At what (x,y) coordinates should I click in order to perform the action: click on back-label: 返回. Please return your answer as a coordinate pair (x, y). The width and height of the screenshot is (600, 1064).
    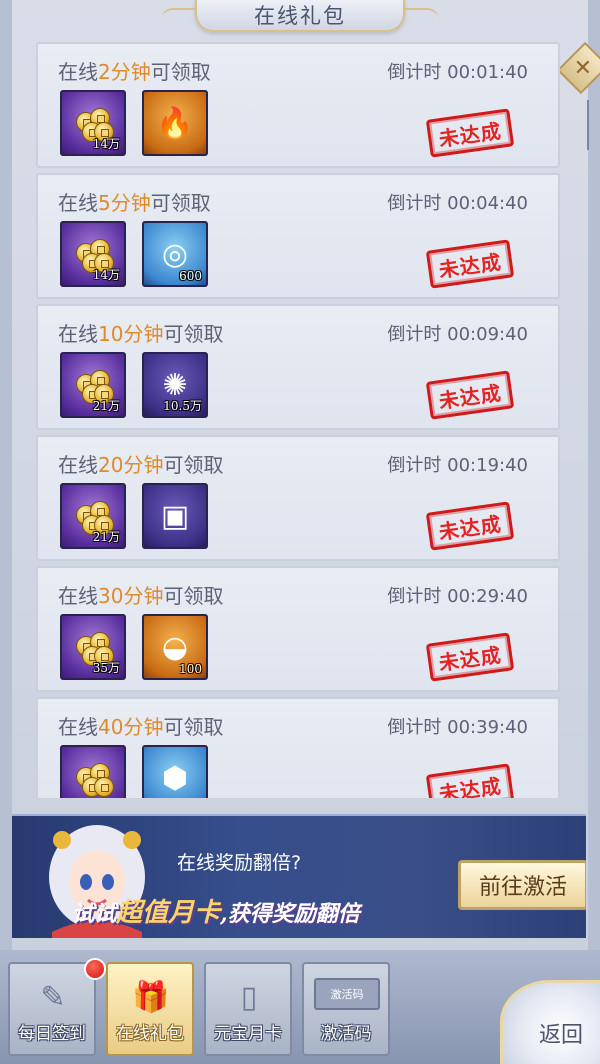
    Looking at the image, I should click on (561, 1035).